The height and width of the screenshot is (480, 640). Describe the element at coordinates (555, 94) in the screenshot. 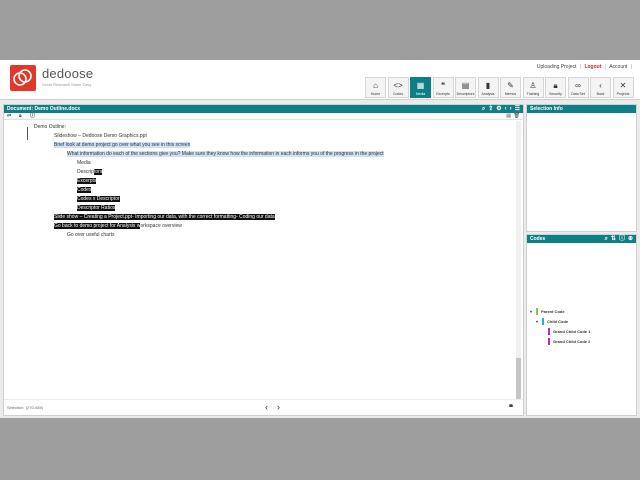

I see `toolbar-button-label: Security` at that location.